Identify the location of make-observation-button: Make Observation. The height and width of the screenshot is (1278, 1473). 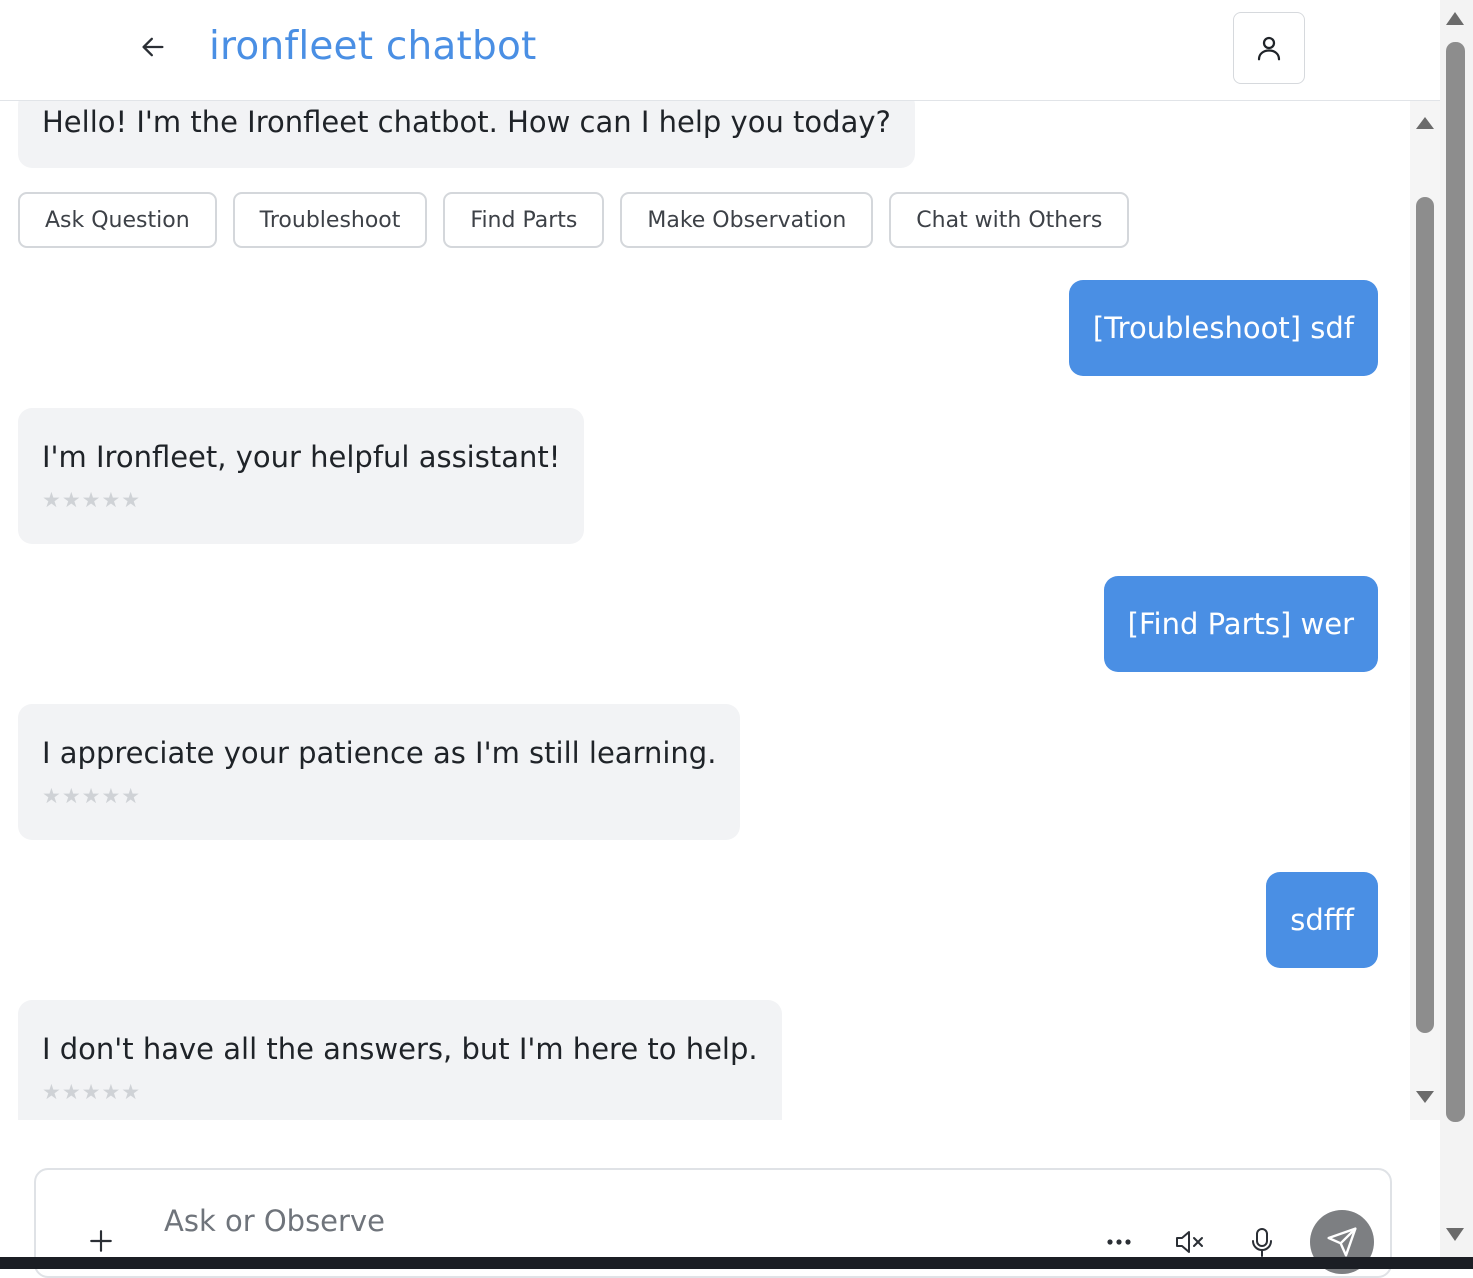
(747, 220).